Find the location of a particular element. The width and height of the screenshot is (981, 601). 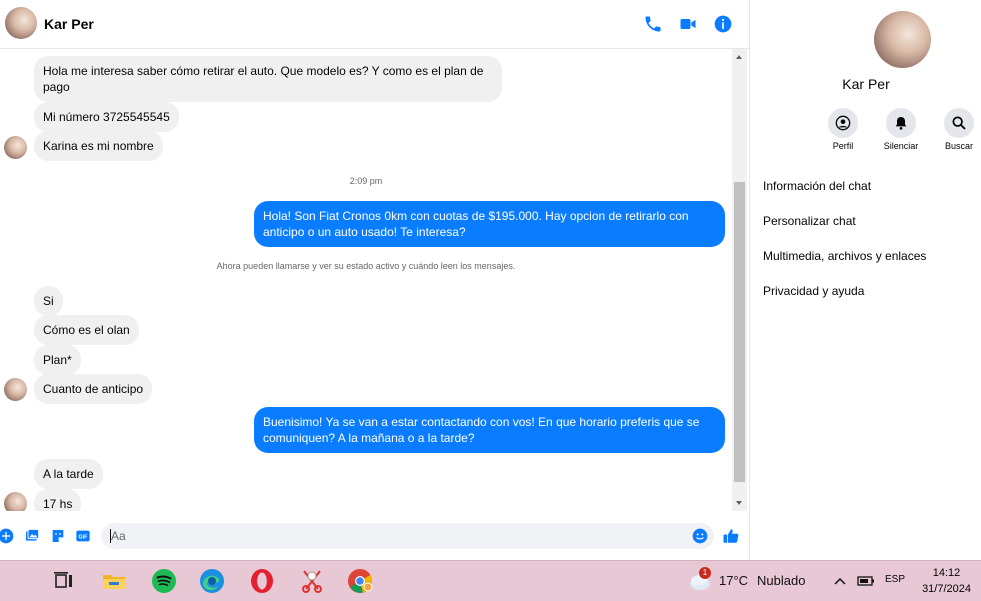

snipping-tool-icon is located at coordinates (312, 581).